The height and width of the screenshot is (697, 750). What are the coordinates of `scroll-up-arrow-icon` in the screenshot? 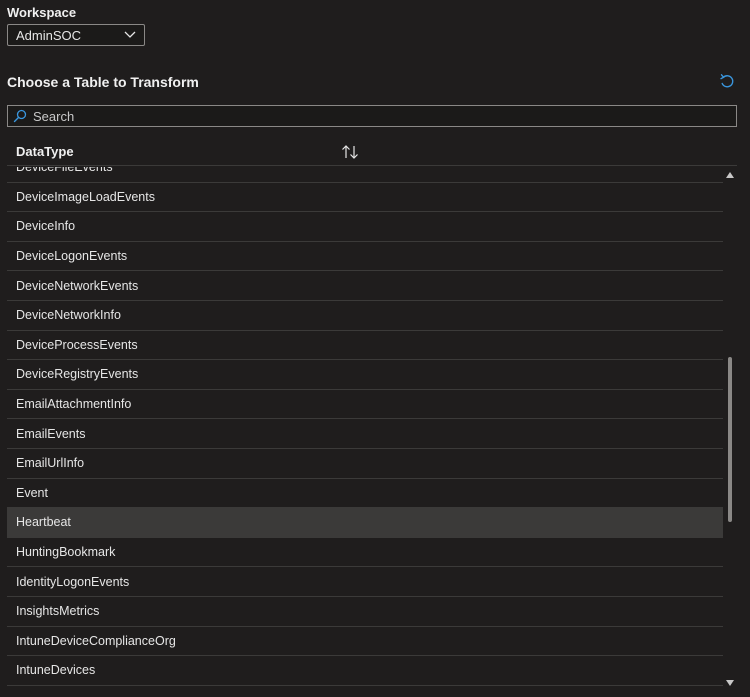 It's located at (730, 175).